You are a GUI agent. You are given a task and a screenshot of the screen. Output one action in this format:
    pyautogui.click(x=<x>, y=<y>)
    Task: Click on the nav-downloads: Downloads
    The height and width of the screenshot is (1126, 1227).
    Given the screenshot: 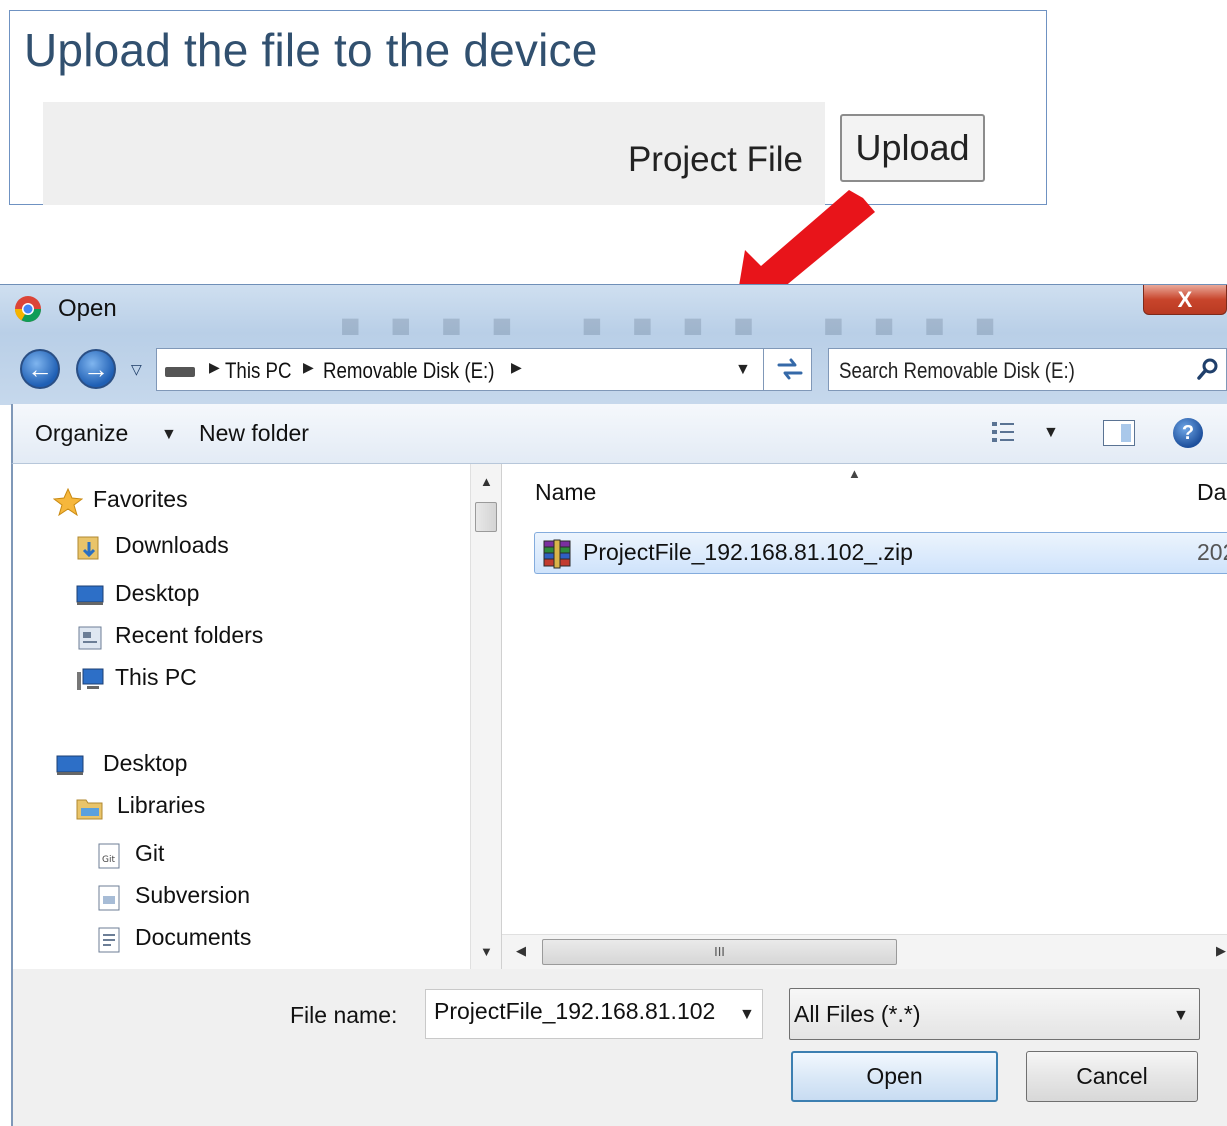 What is the action you would take?
    pyautogui.click(x=172, y=545)
    